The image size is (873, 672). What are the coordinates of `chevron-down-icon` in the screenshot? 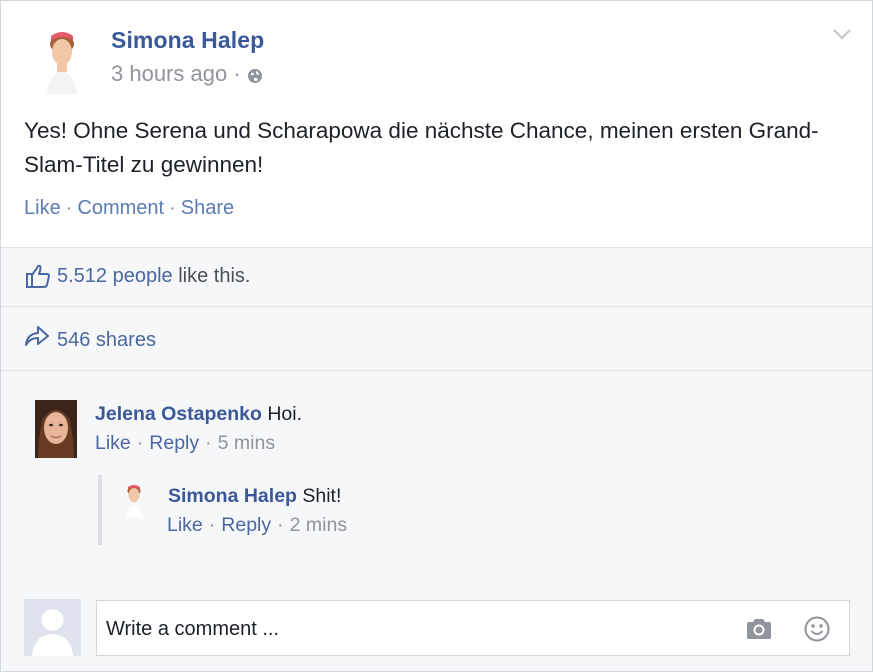 It's located at (842, 34).